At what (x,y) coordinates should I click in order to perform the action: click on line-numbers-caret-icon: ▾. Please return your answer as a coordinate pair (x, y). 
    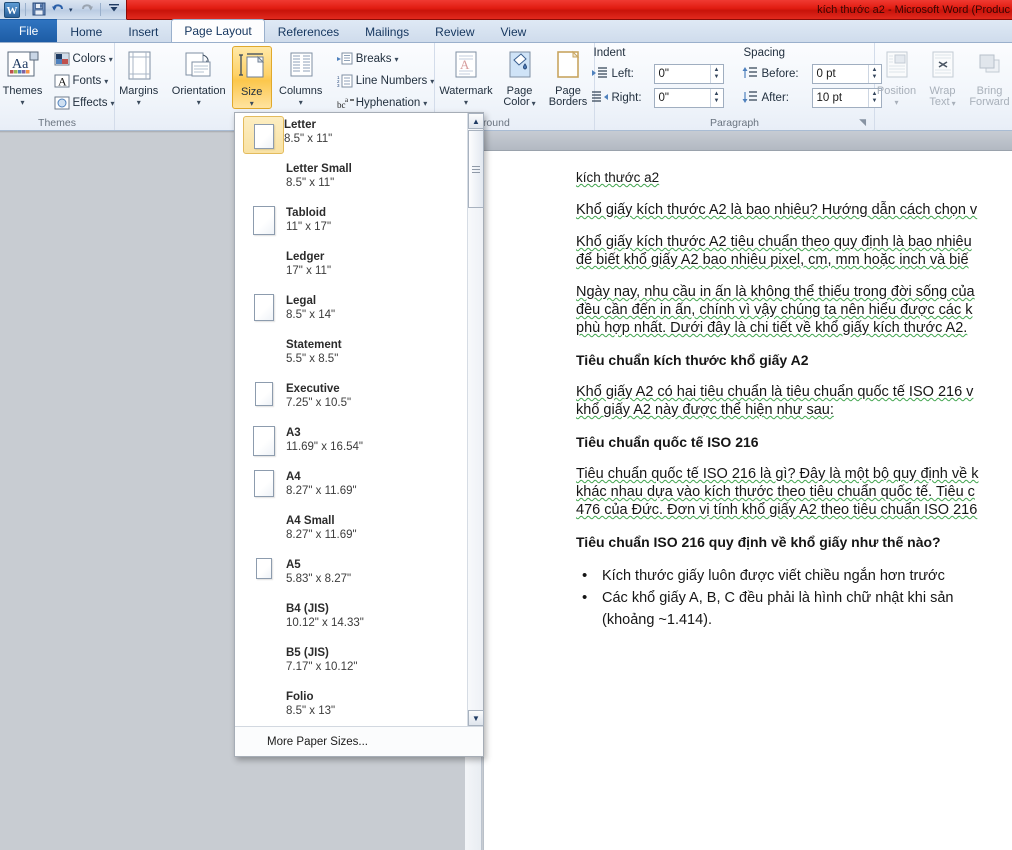
    Looking at the image, I should click on (432, 81).